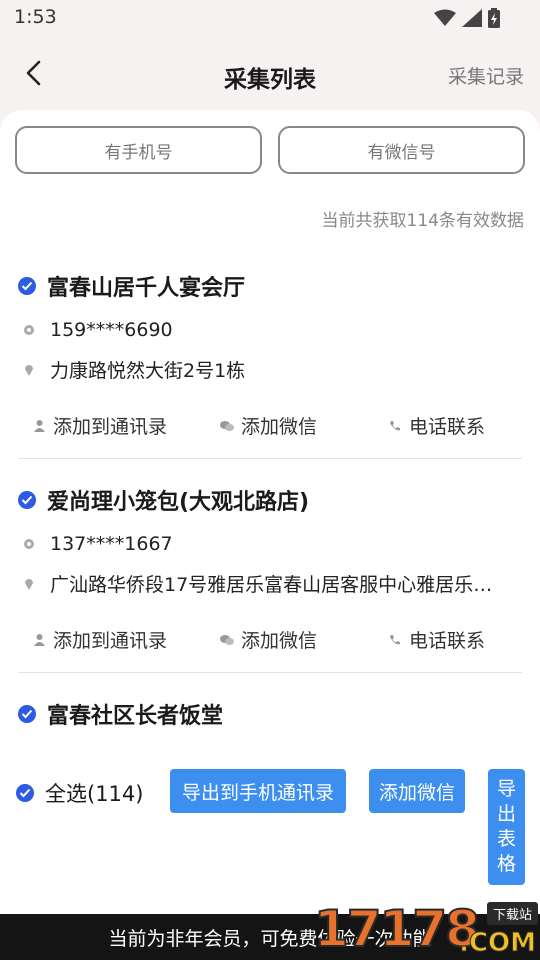  Describe the element at coordinates (35, 17) in the screenshot. I see `status-time: 1:53` at that location.